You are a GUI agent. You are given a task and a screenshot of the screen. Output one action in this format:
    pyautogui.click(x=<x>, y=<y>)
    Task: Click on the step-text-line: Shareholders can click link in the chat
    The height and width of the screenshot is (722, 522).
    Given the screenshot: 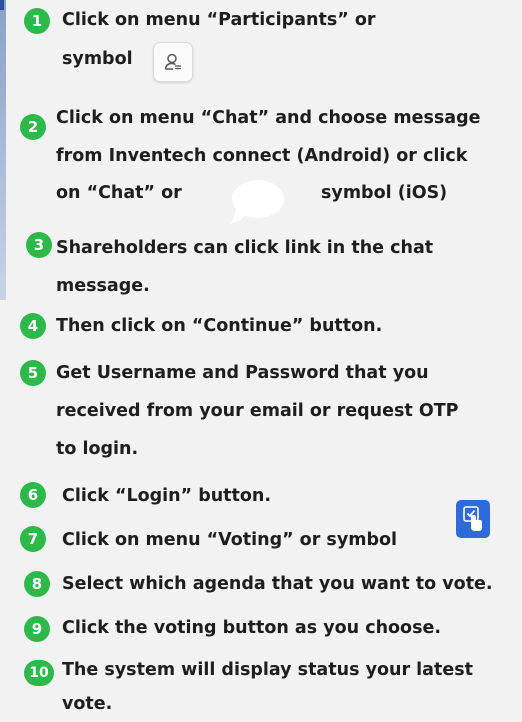 What is the action you would take?
    pyautogui.click(x=245, y=248)
    